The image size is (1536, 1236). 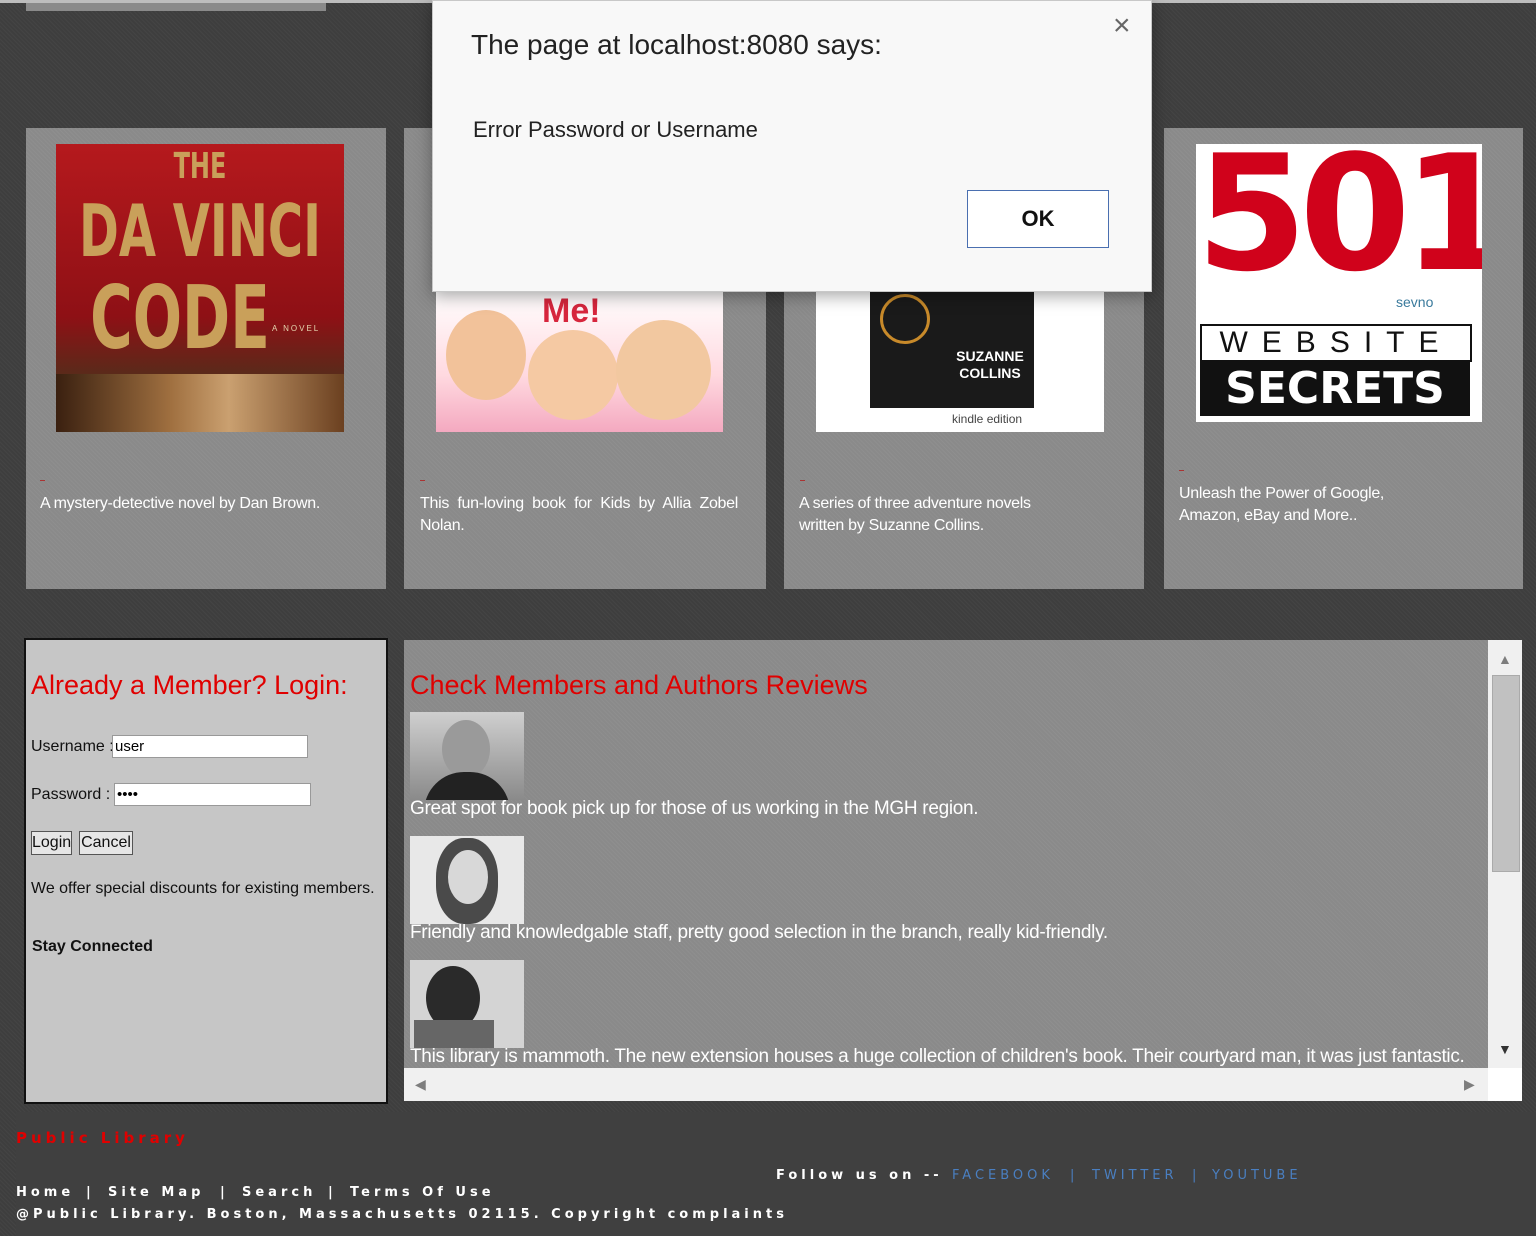 What do you see at coordinates (1469, 1084) in the screenshot?
I see `scroll-right-icon: ▶` at bounding box center [1469, 1084].